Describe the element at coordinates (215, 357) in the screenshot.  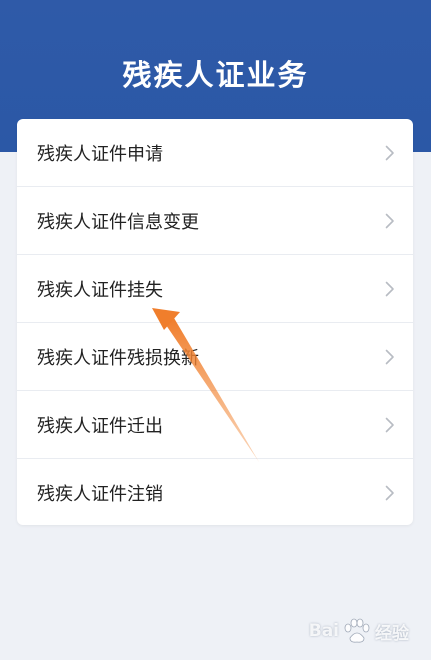
I see `menu-item-replace-damaged: 残疾人证件残损换新` at that location.